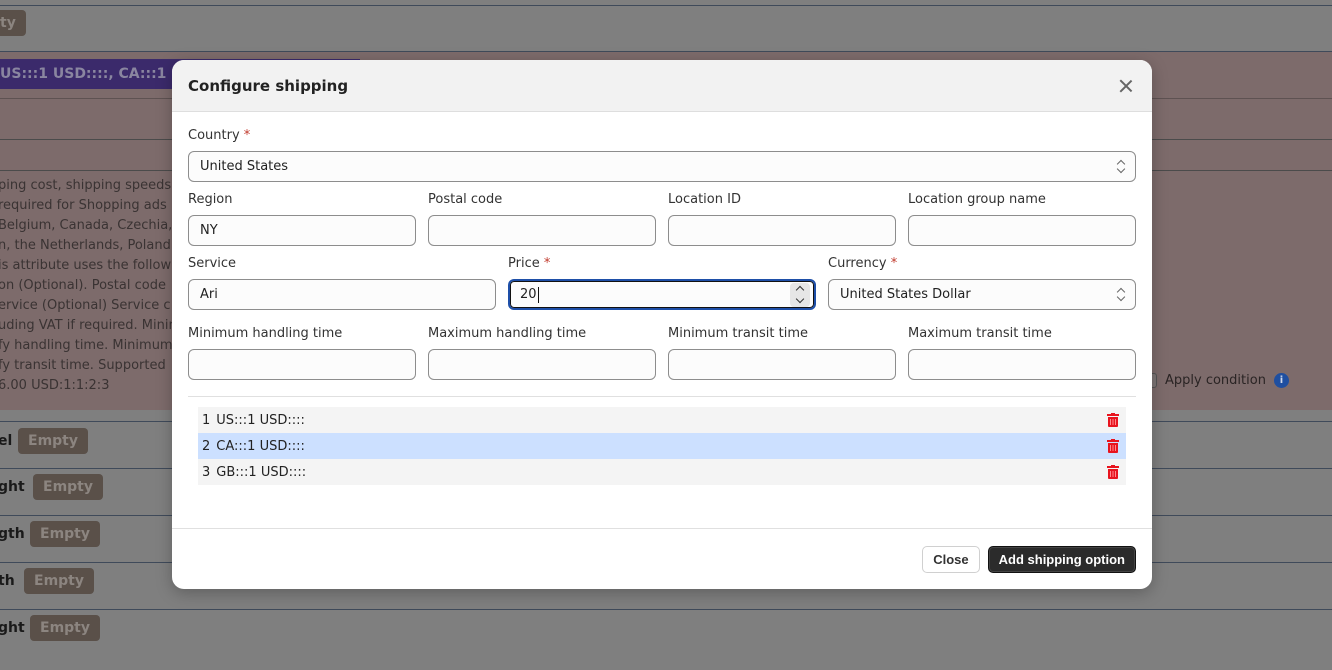 Image resolution: width=1332 pixels, height=670 pixels. What do you see at coordinates (1061, 559) in the screenshot?
I see `add-shipping-option-button: Add shipping option` at bounding box center [1061, 559].